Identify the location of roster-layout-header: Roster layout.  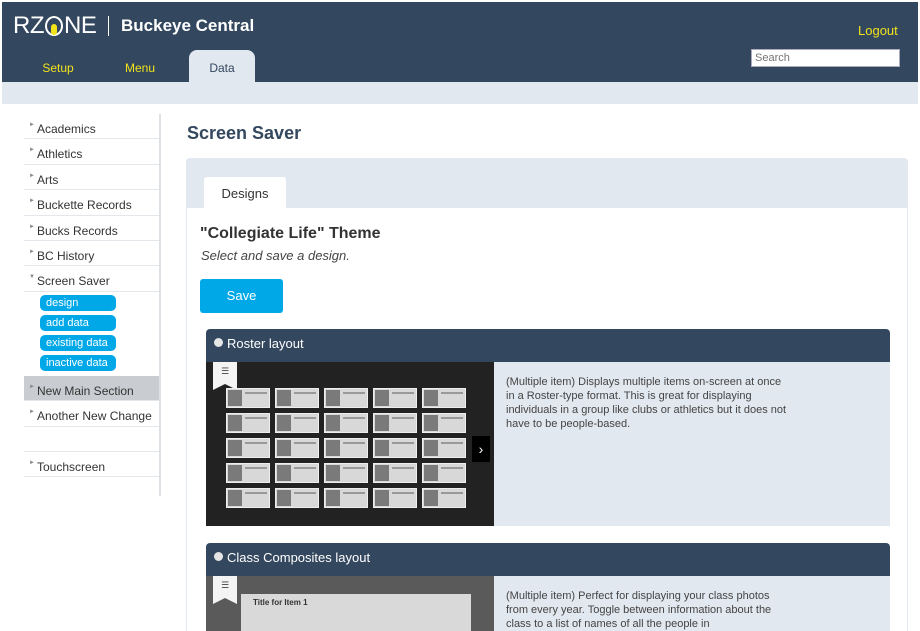
(548, 345).